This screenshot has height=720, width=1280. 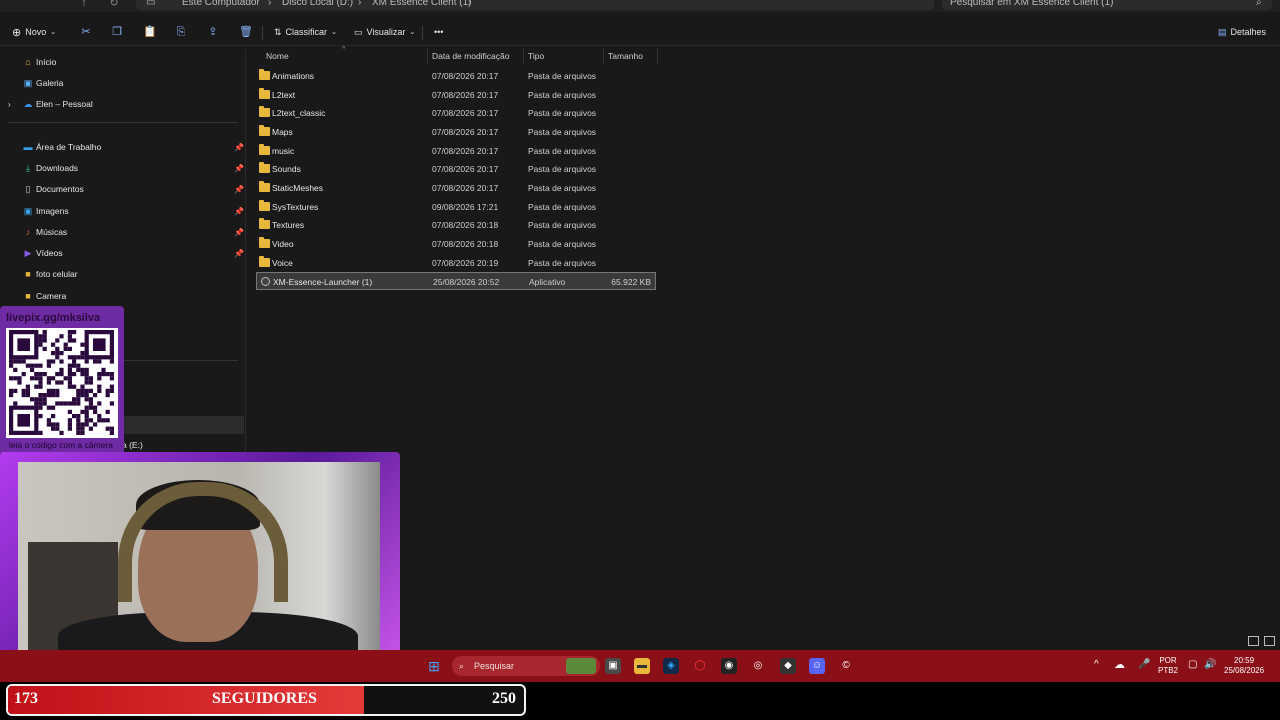 What do you see at coordinates (123, 189) in the screenshot?
I see `nav-item-documents: ▯ Documentos 📌` at bounding box center [123, 189].